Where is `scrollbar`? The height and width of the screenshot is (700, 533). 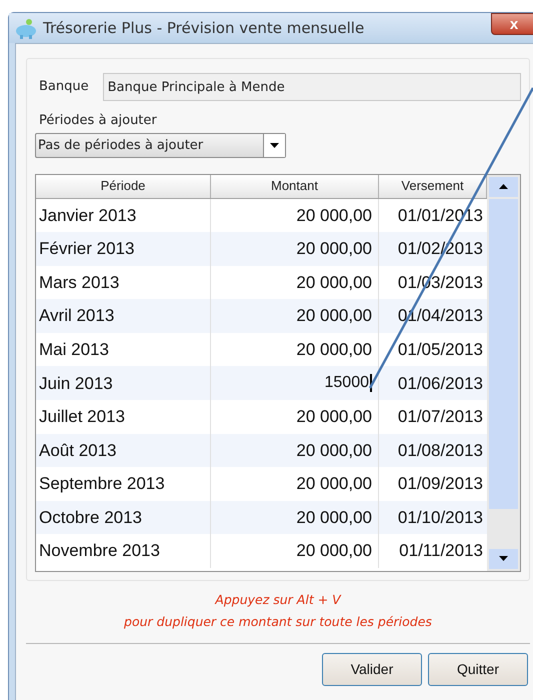 scrollbar is located at coordinates (503, 372).